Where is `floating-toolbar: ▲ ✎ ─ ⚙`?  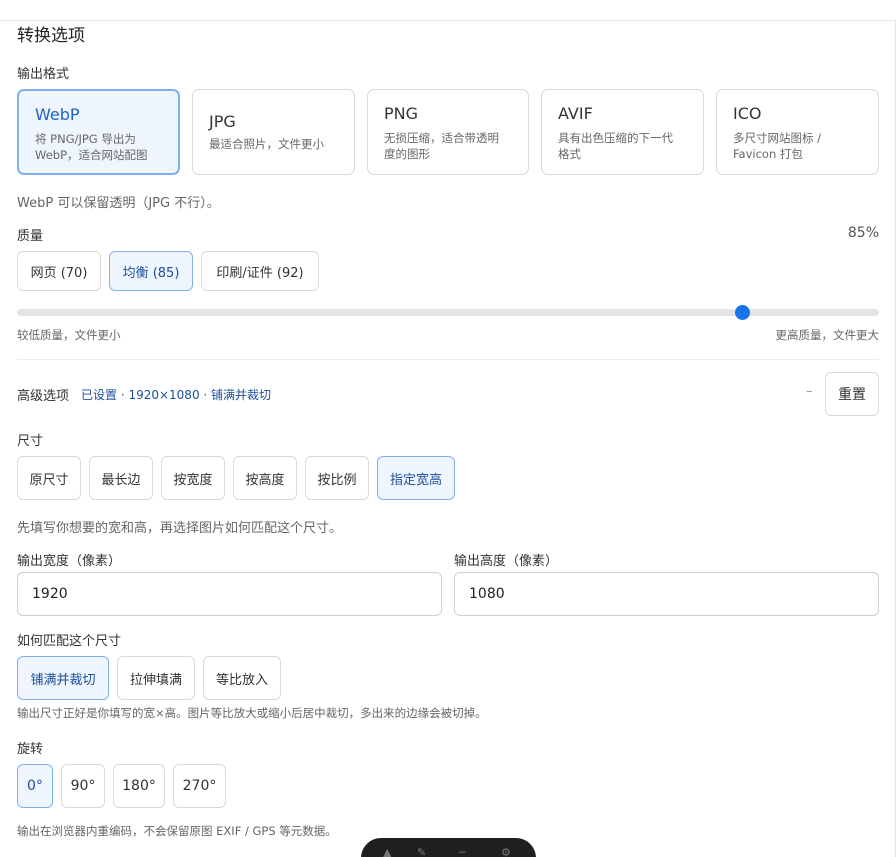 floating-toolbar: ▲ ✎ ─ ⚙ is located at coordinates (448, 847).